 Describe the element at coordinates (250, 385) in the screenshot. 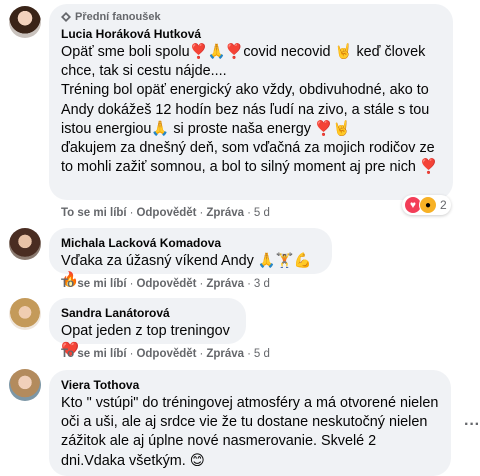

I see `comment-author: Viera Tothova` at that location.